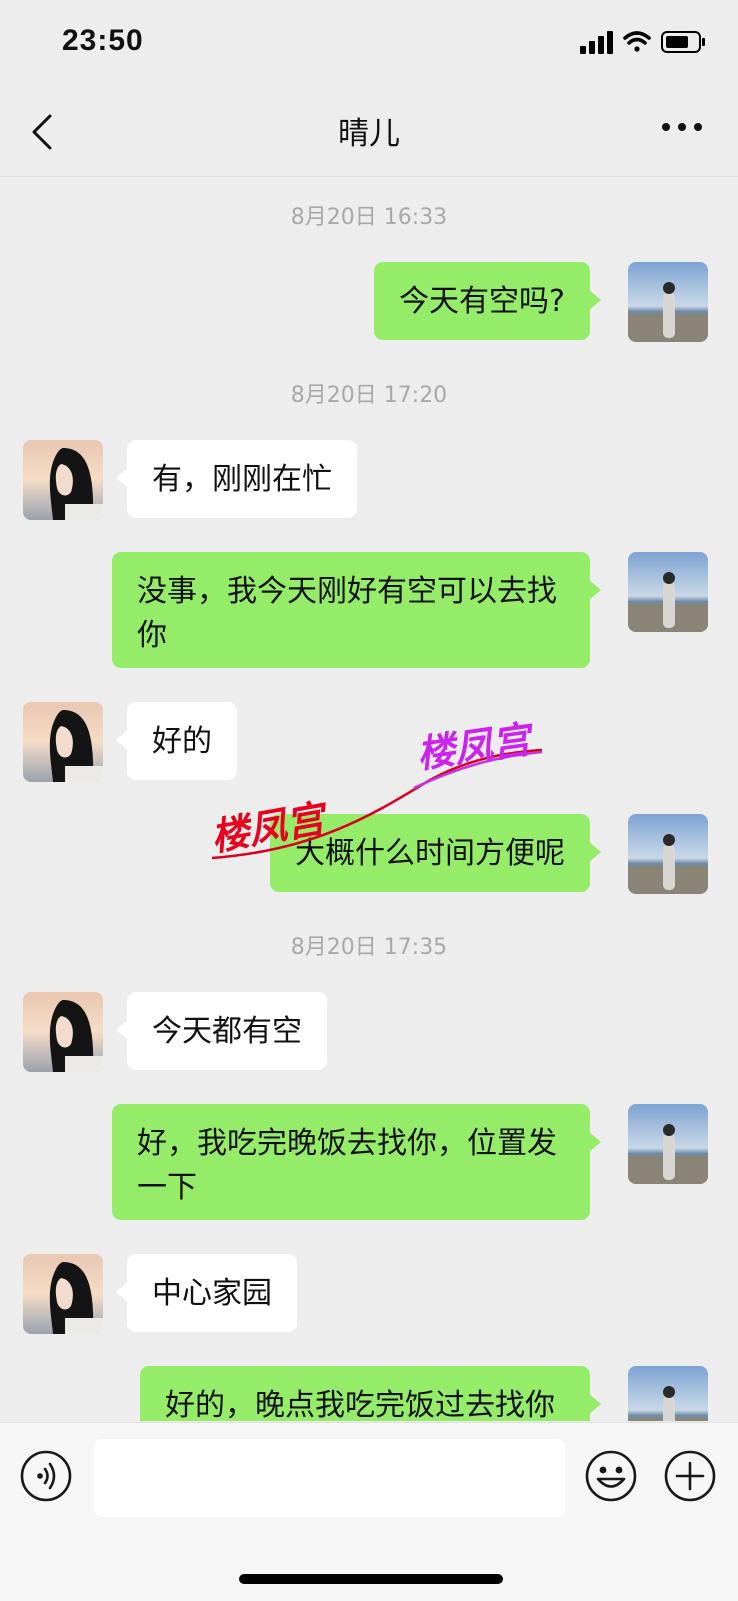 This screenshot has width=738, height=1601. Describe the element at coordinates (683, 132) in the screenshot. I see `more-dots-icon` at that location.